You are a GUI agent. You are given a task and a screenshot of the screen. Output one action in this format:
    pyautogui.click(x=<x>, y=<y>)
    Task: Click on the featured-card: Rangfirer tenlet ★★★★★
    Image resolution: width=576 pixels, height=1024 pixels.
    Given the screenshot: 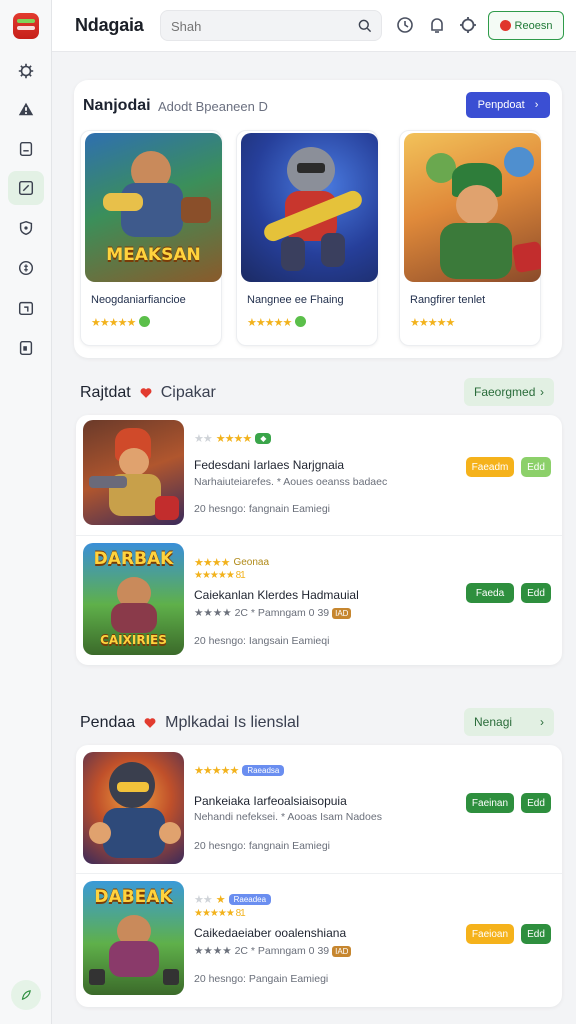 What is the action you would take?
    pyautogui.click(x=470, y=238)
    